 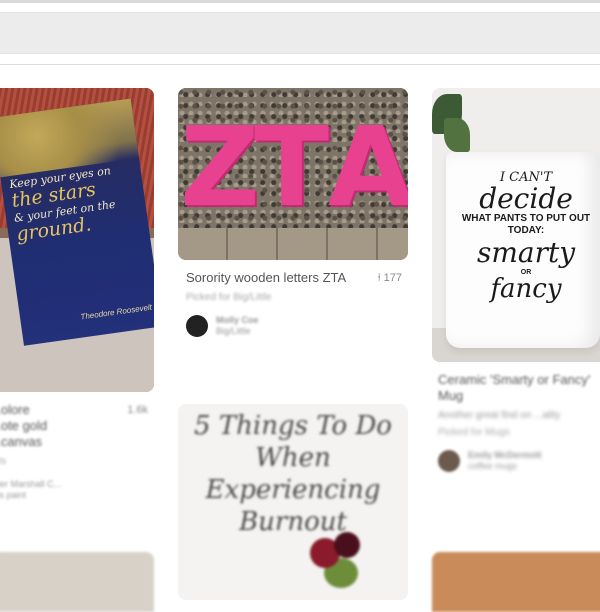 What do you see at coordinates (457, 135) in the screenshot?
I see `plant-leaf` at bounding box center [457, 135].